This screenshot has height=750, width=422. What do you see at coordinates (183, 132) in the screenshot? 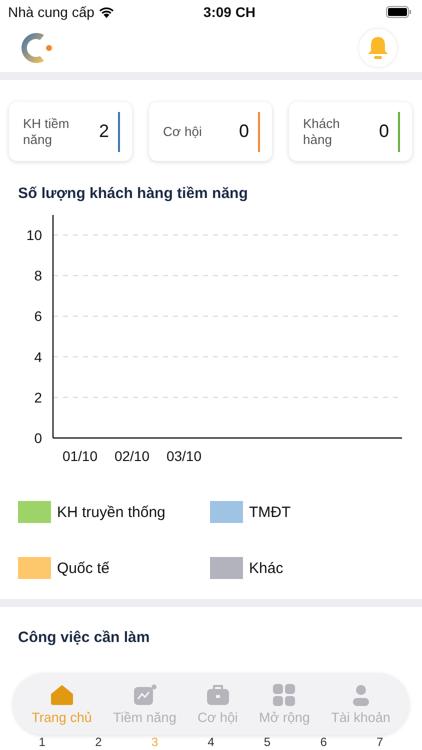
I see `stat-label: Cơ hội` at bounding box center [183, 132].